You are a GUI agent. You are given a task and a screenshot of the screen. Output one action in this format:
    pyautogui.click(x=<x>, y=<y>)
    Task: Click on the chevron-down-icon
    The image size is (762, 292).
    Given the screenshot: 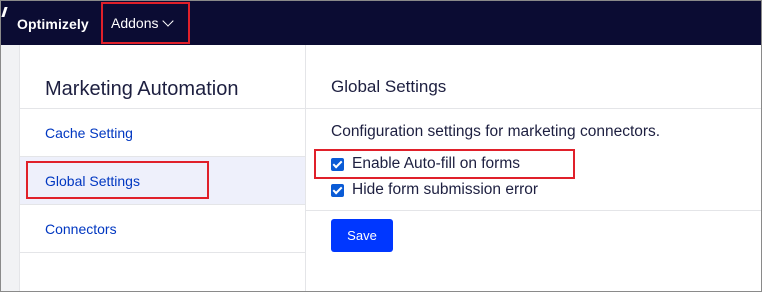 What is the action you would take?
    pyautogui.click(x=168, y=20)
    